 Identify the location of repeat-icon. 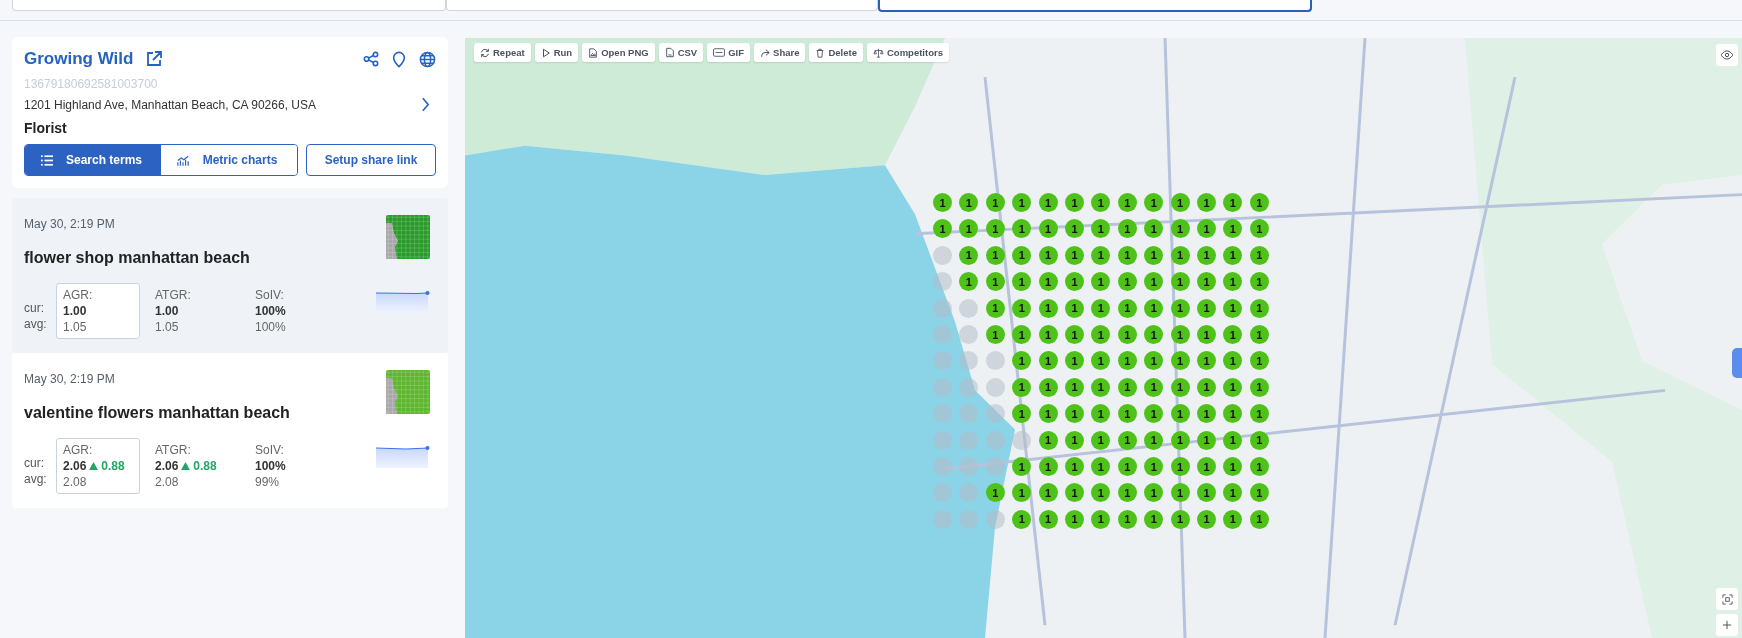
(485, 52).